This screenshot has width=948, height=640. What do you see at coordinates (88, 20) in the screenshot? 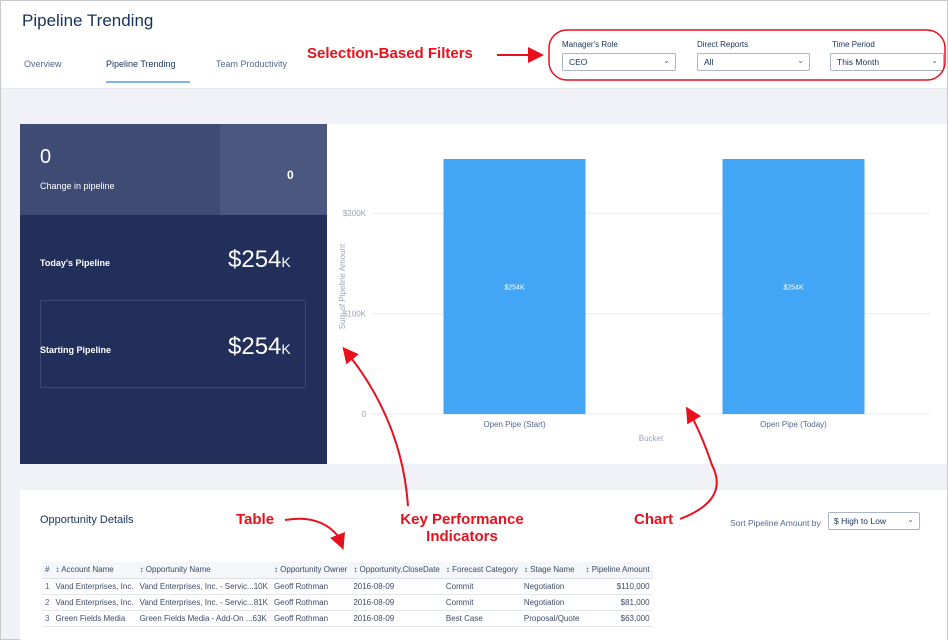
I see `page-title: Pipeline Trending` at bounding box center [88, 20].